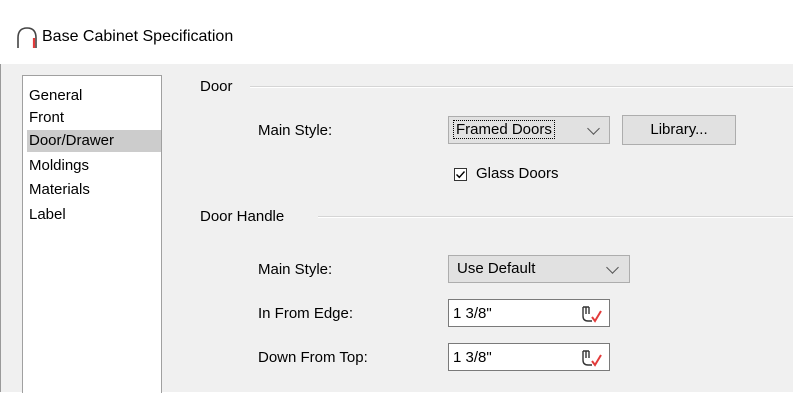  Describe the element at coordinates (0, 228) in the screenshot. I see `window-border` at that location.